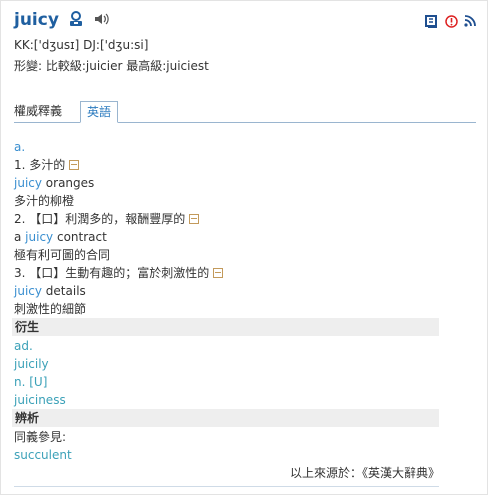 This screenshot has width=488, height=495. I want to click on pronunciation: KK:['dʒusɪ] DJ:['dʒu:si], so click(81, 45).